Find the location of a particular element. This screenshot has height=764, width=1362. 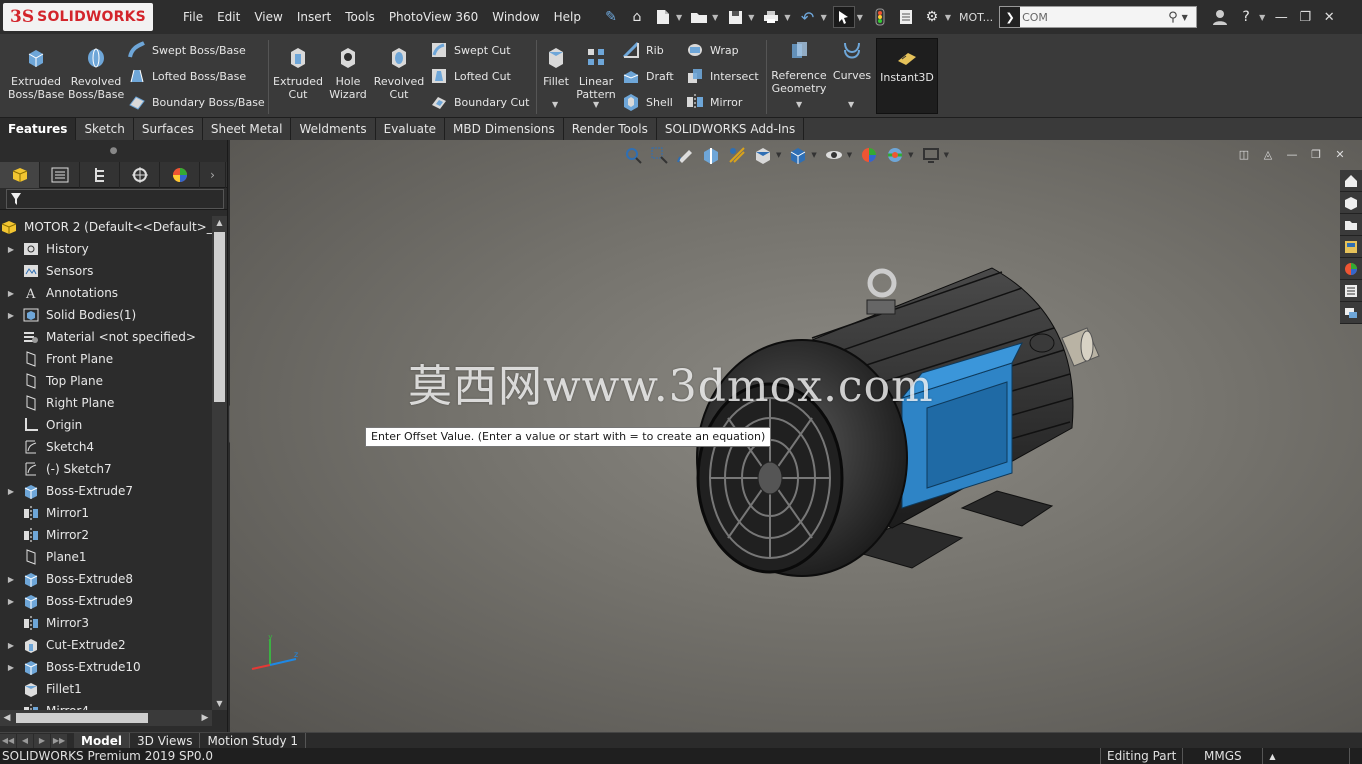

swept-boss-button: Swept Boss/Base is located at coordinates (187, 50).